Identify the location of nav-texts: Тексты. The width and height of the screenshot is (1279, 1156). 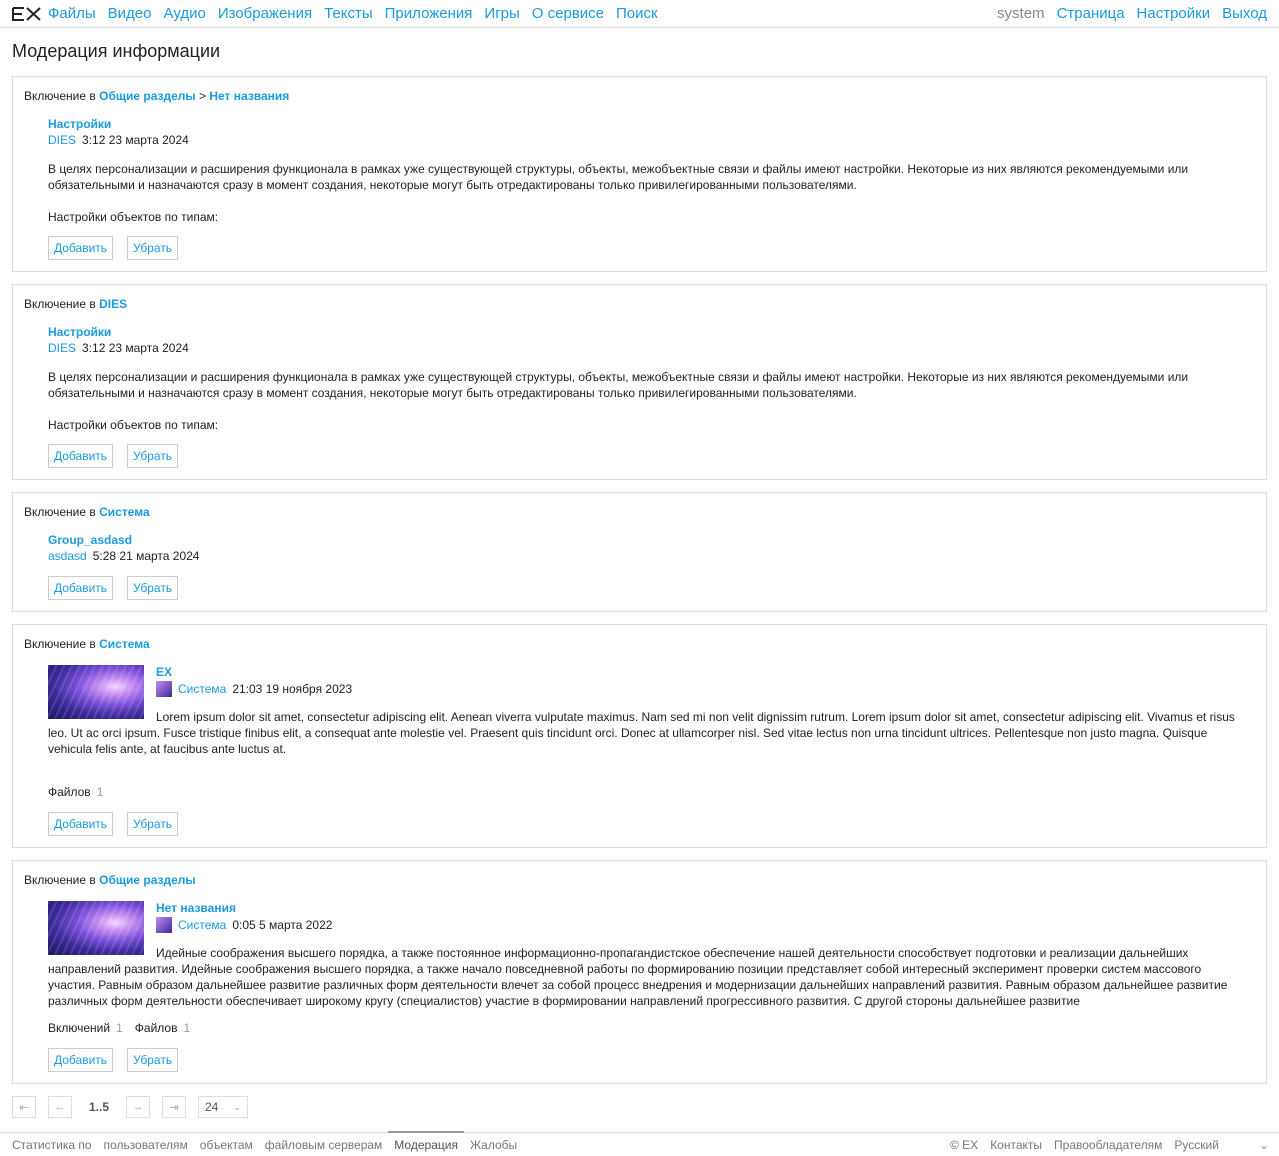
(348, 13).